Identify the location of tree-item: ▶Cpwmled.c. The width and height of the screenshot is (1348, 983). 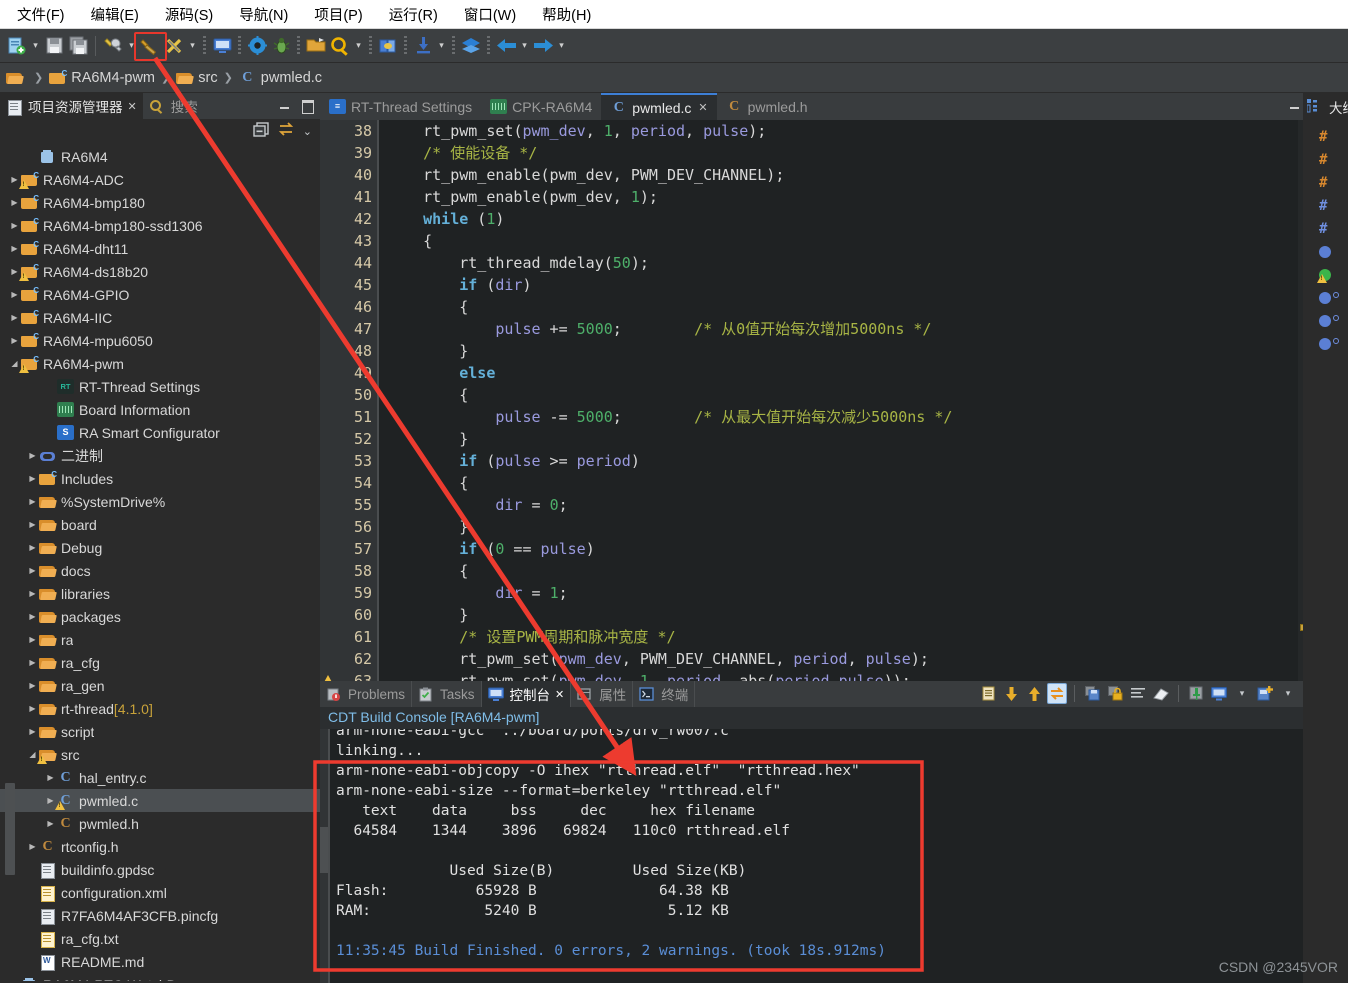
(160, 800).